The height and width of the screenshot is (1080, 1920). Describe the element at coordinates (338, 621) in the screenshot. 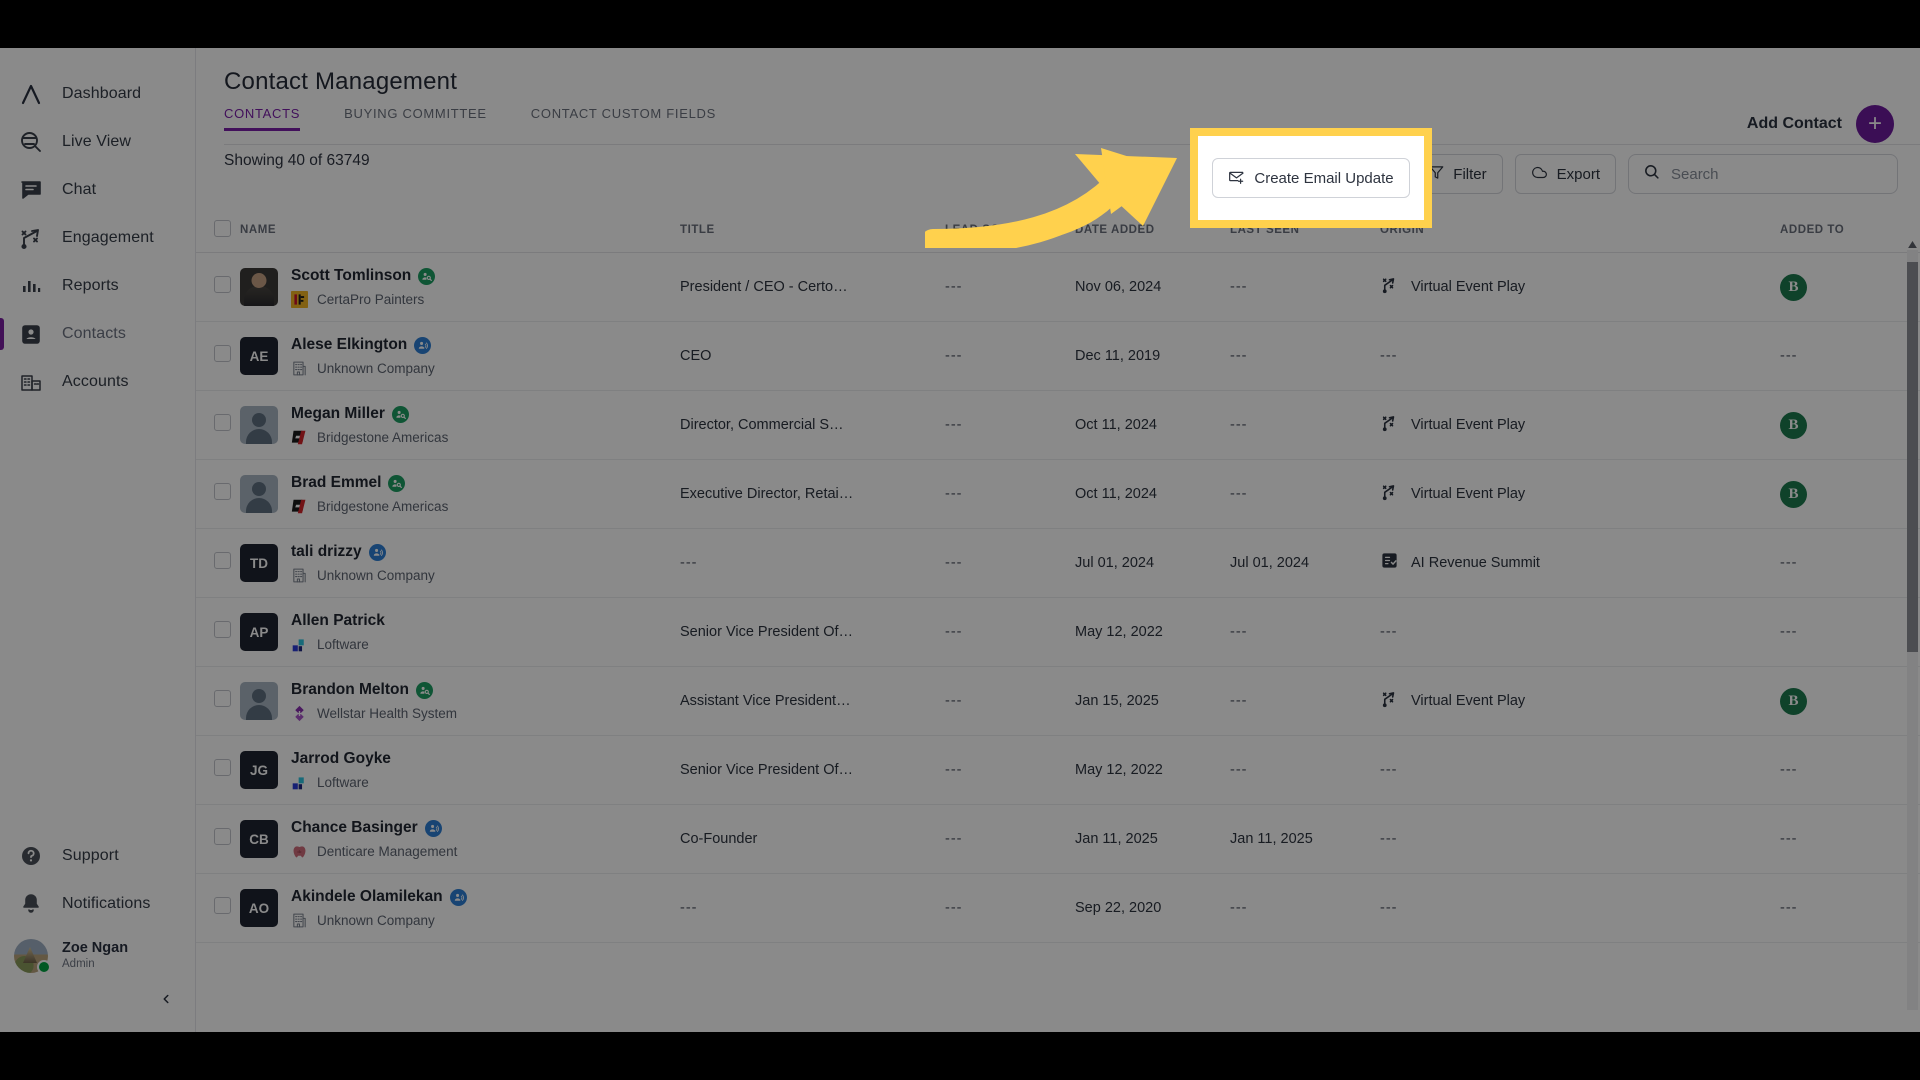

I see `contact-name: Allen Patrick` at that location.